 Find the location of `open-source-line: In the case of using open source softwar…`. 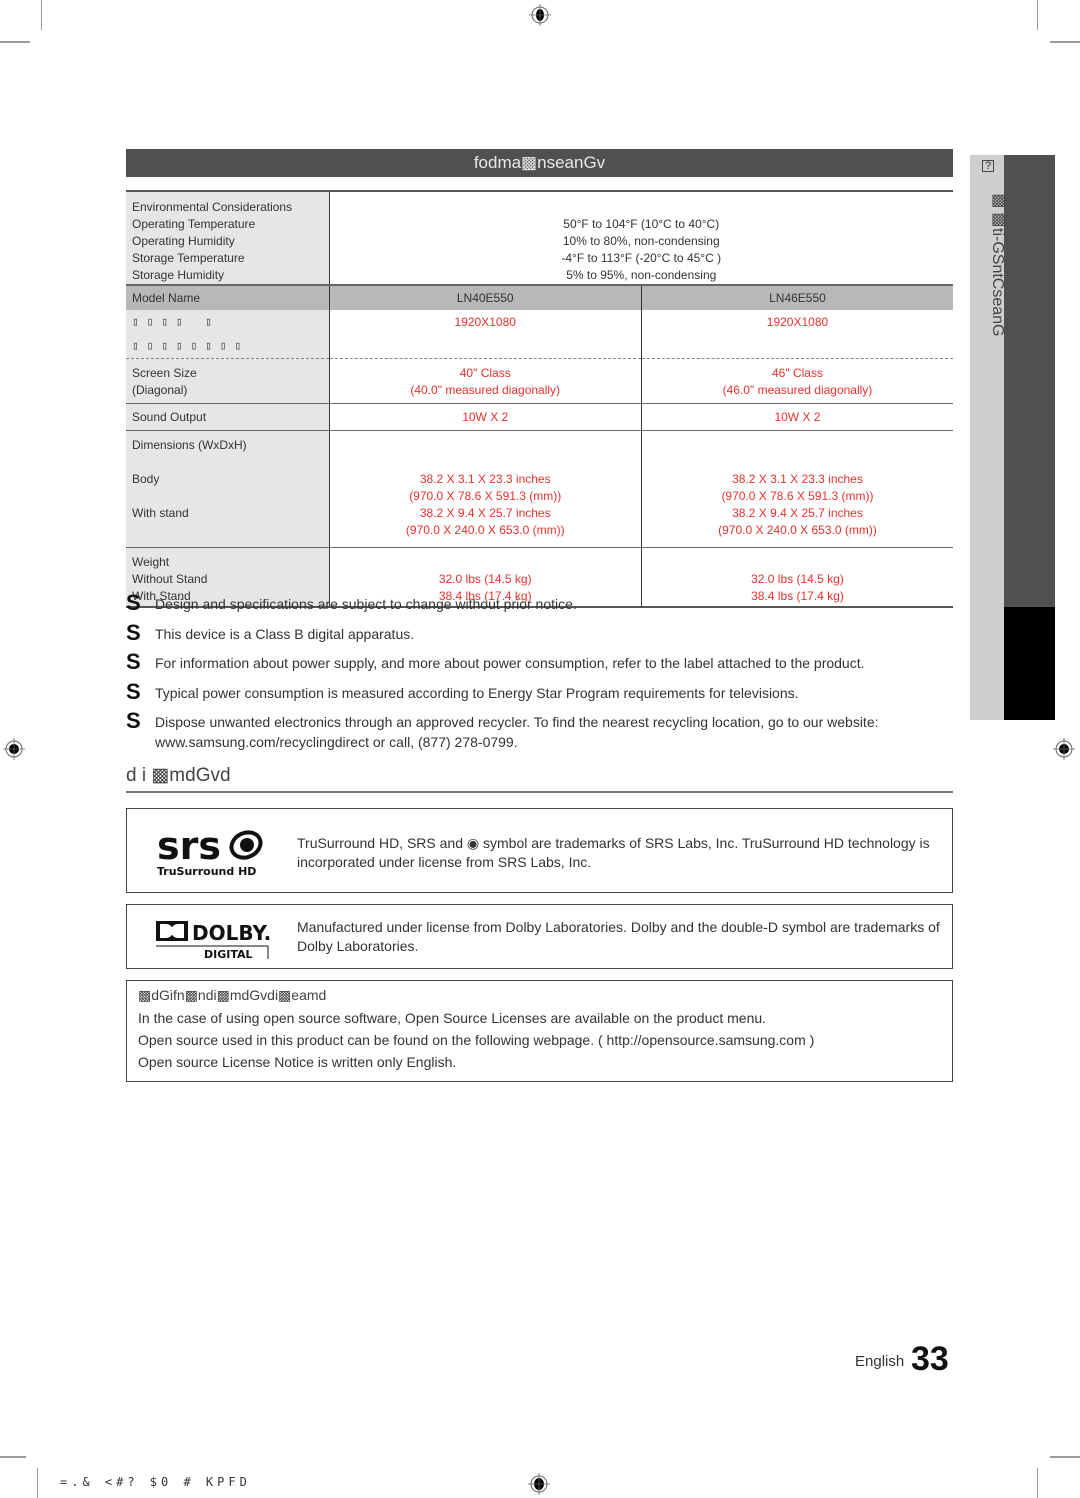

open-source-line: In the case of using open source softwar… is located at coordinates (452, 1018).